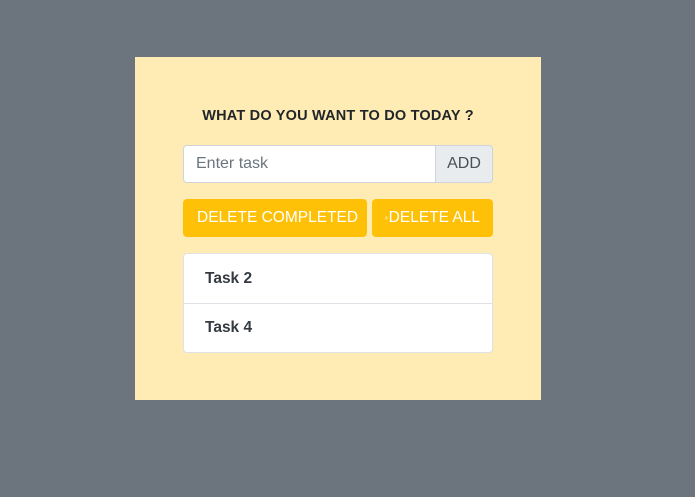 Image resolution: width=695 pixels, height=497 pixels. Describe the element at coordinates (278, 217) in the screenshot. I see `delete-completed-label: DELETE COMPLETED` at that location.